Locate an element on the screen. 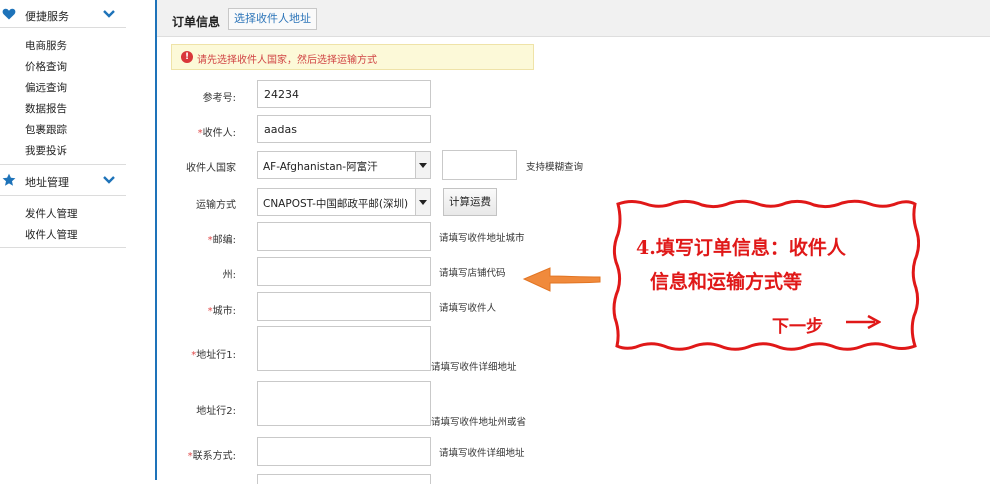  zip-hint: 请填写收件地址城市 is located at coordinates (482, 238).